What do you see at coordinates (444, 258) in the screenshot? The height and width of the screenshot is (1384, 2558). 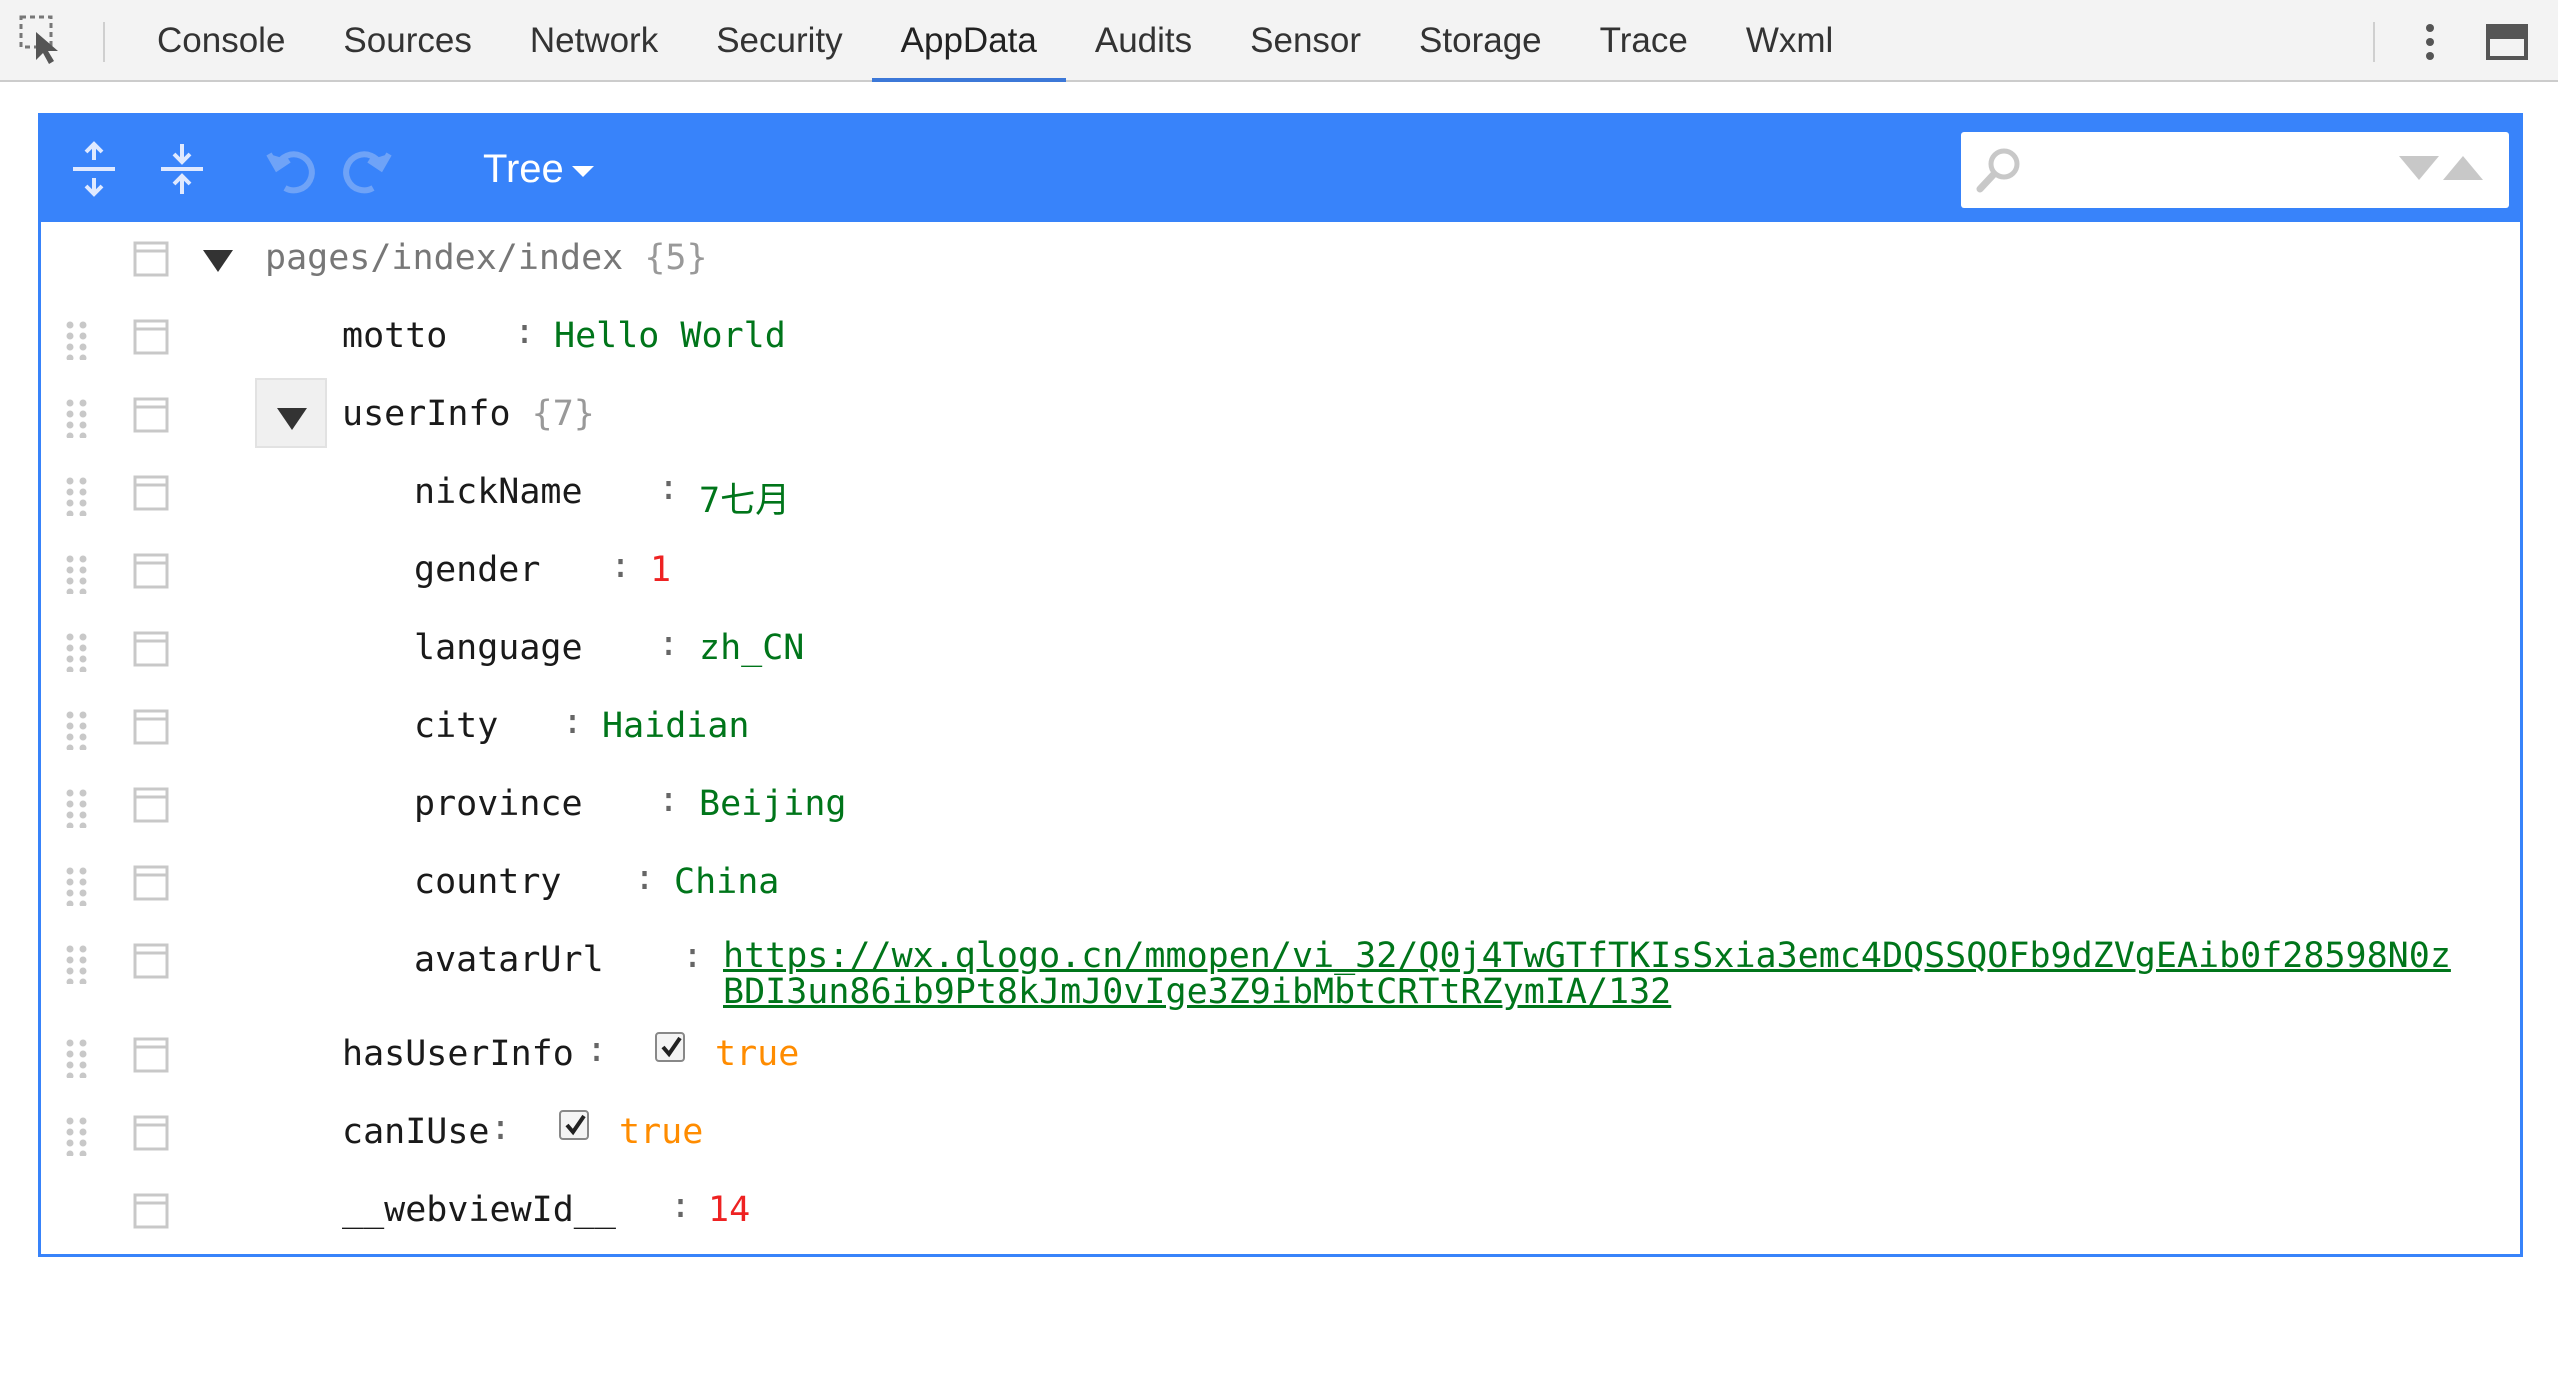 I see `field-name: pages/index/index` at bounding box center [444, 258].